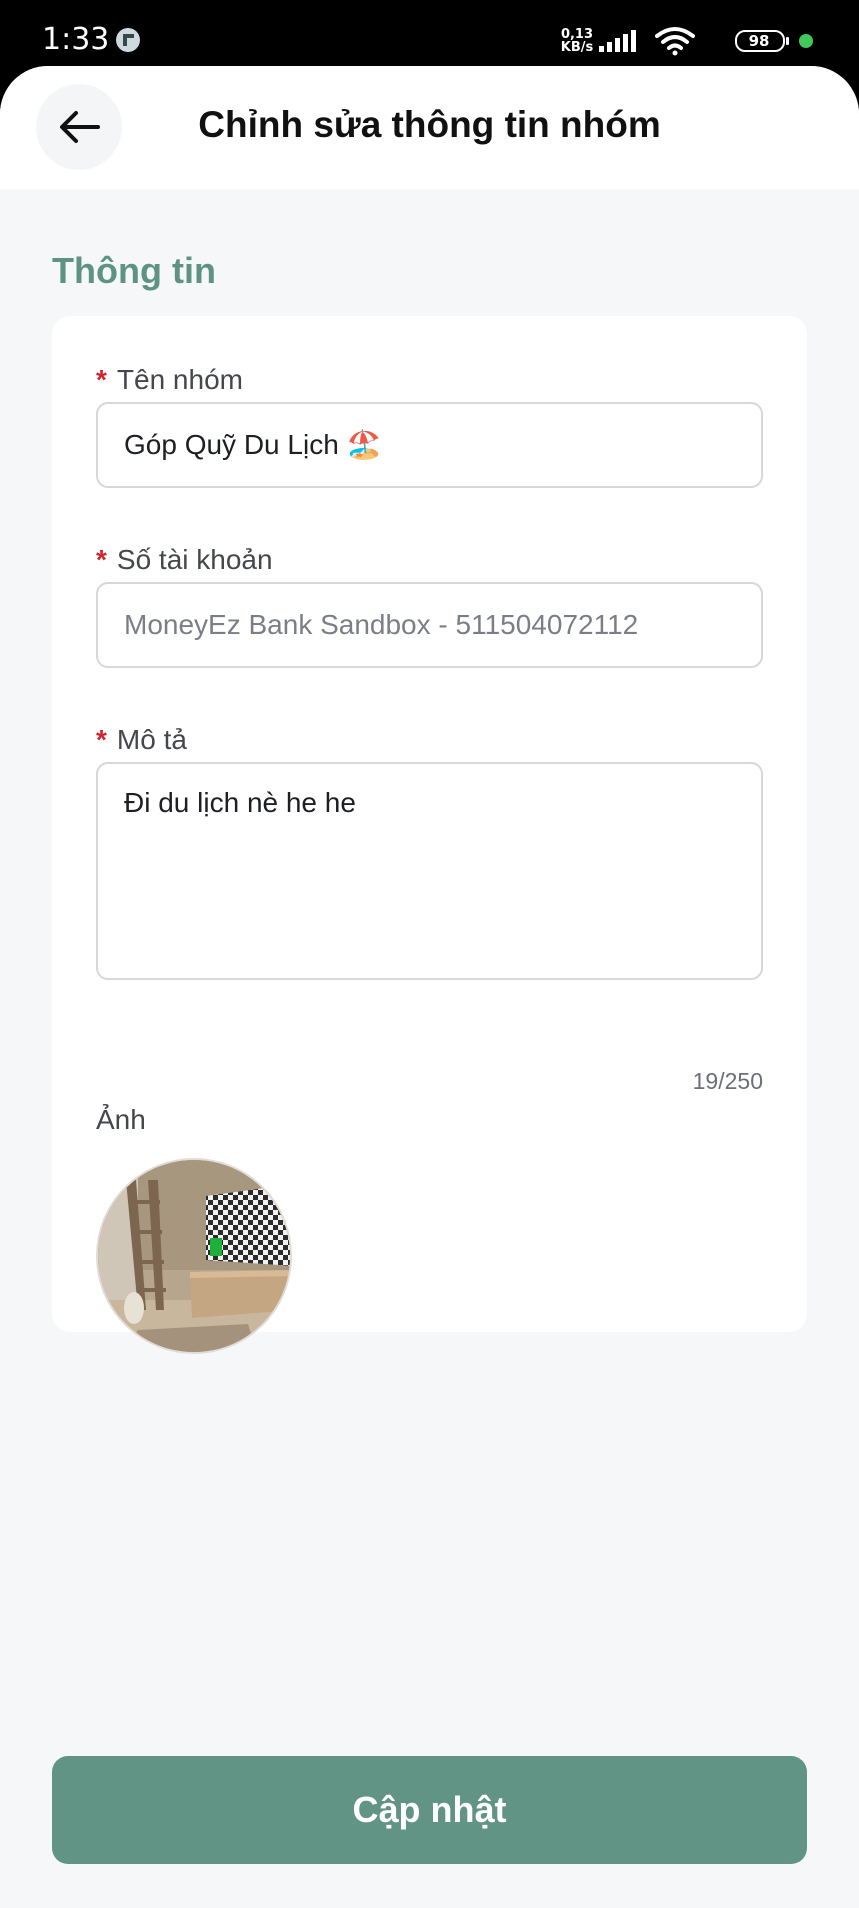  What do you see at coordinates (806, 41) in the screenshot?
I see `privacy-indicator-dot` at bounding box center [806, 41].